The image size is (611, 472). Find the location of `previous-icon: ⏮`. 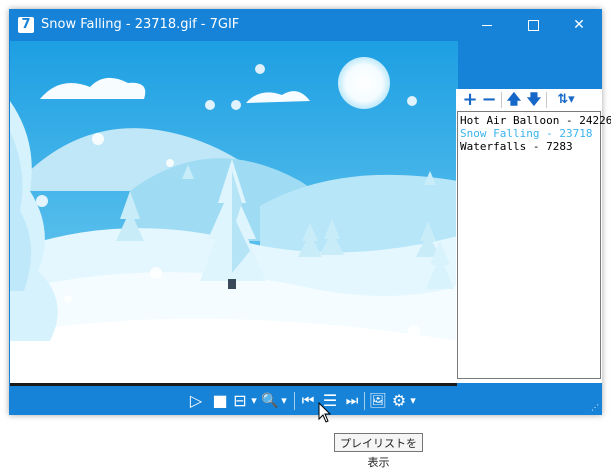

previous-icon: ⏮ is located at coordinates (308, 401).